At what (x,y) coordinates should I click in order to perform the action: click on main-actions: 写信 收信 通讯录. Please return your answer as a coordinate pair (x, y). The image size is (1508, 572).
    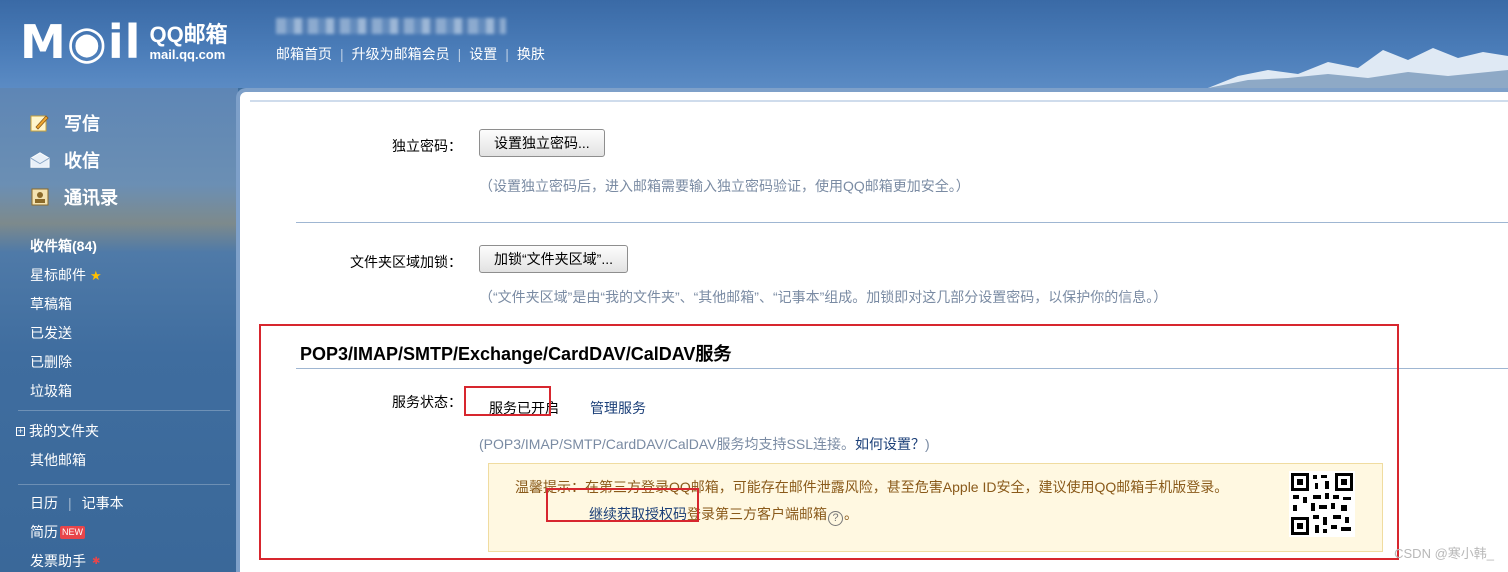
    Looking at the image, I should click on (74, 159).